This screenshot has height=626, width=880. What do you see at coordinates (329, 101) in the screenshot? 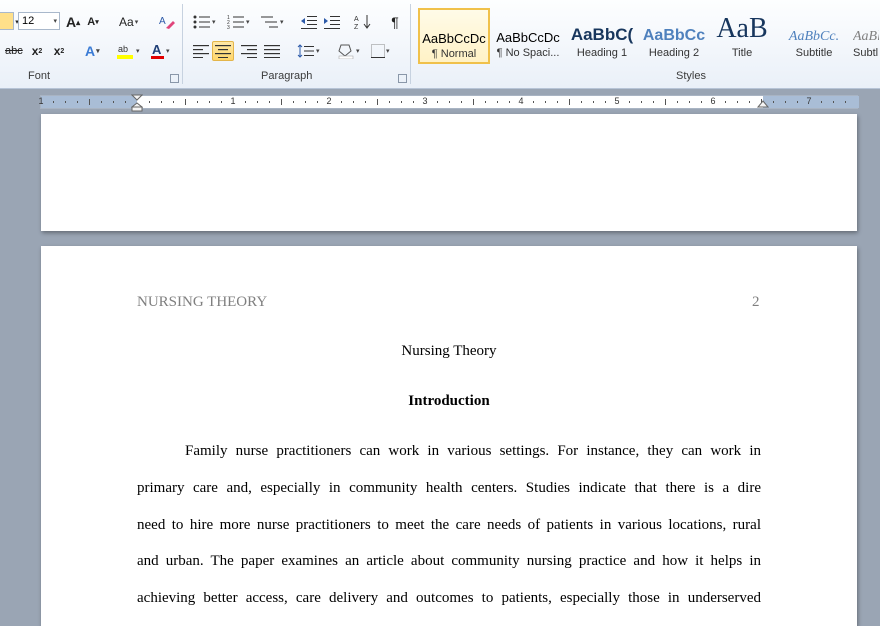
I see `ruler-number: 2` at bounding box center [329, 101].